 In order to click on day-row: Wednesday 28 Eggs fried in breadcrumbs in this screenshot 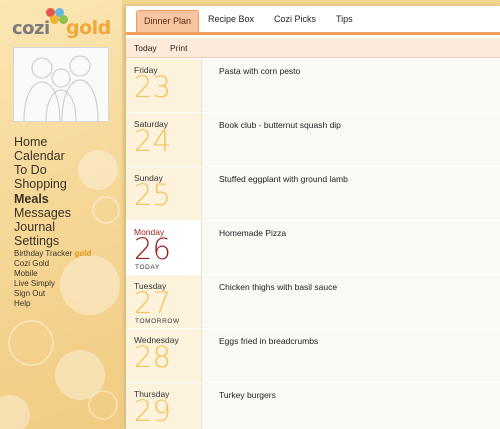, I will do `click(313, 355)`.